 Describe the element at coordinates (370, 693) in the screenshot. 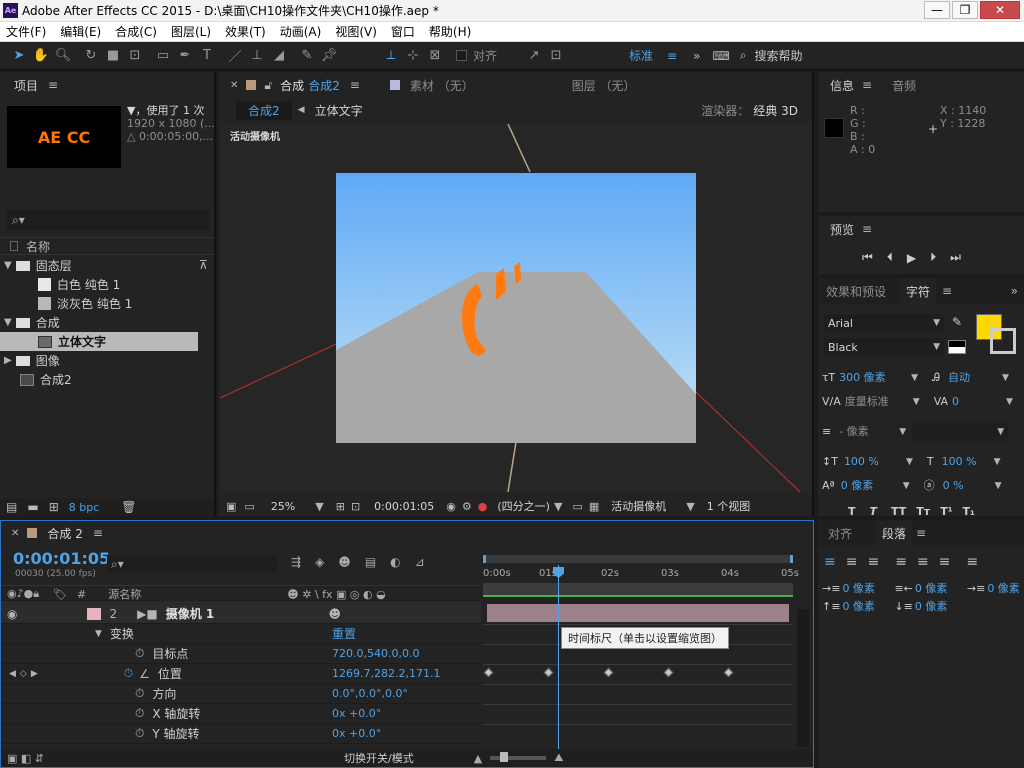

I see `prop-value: 0.0°,0.0°,0.0°` at that location.